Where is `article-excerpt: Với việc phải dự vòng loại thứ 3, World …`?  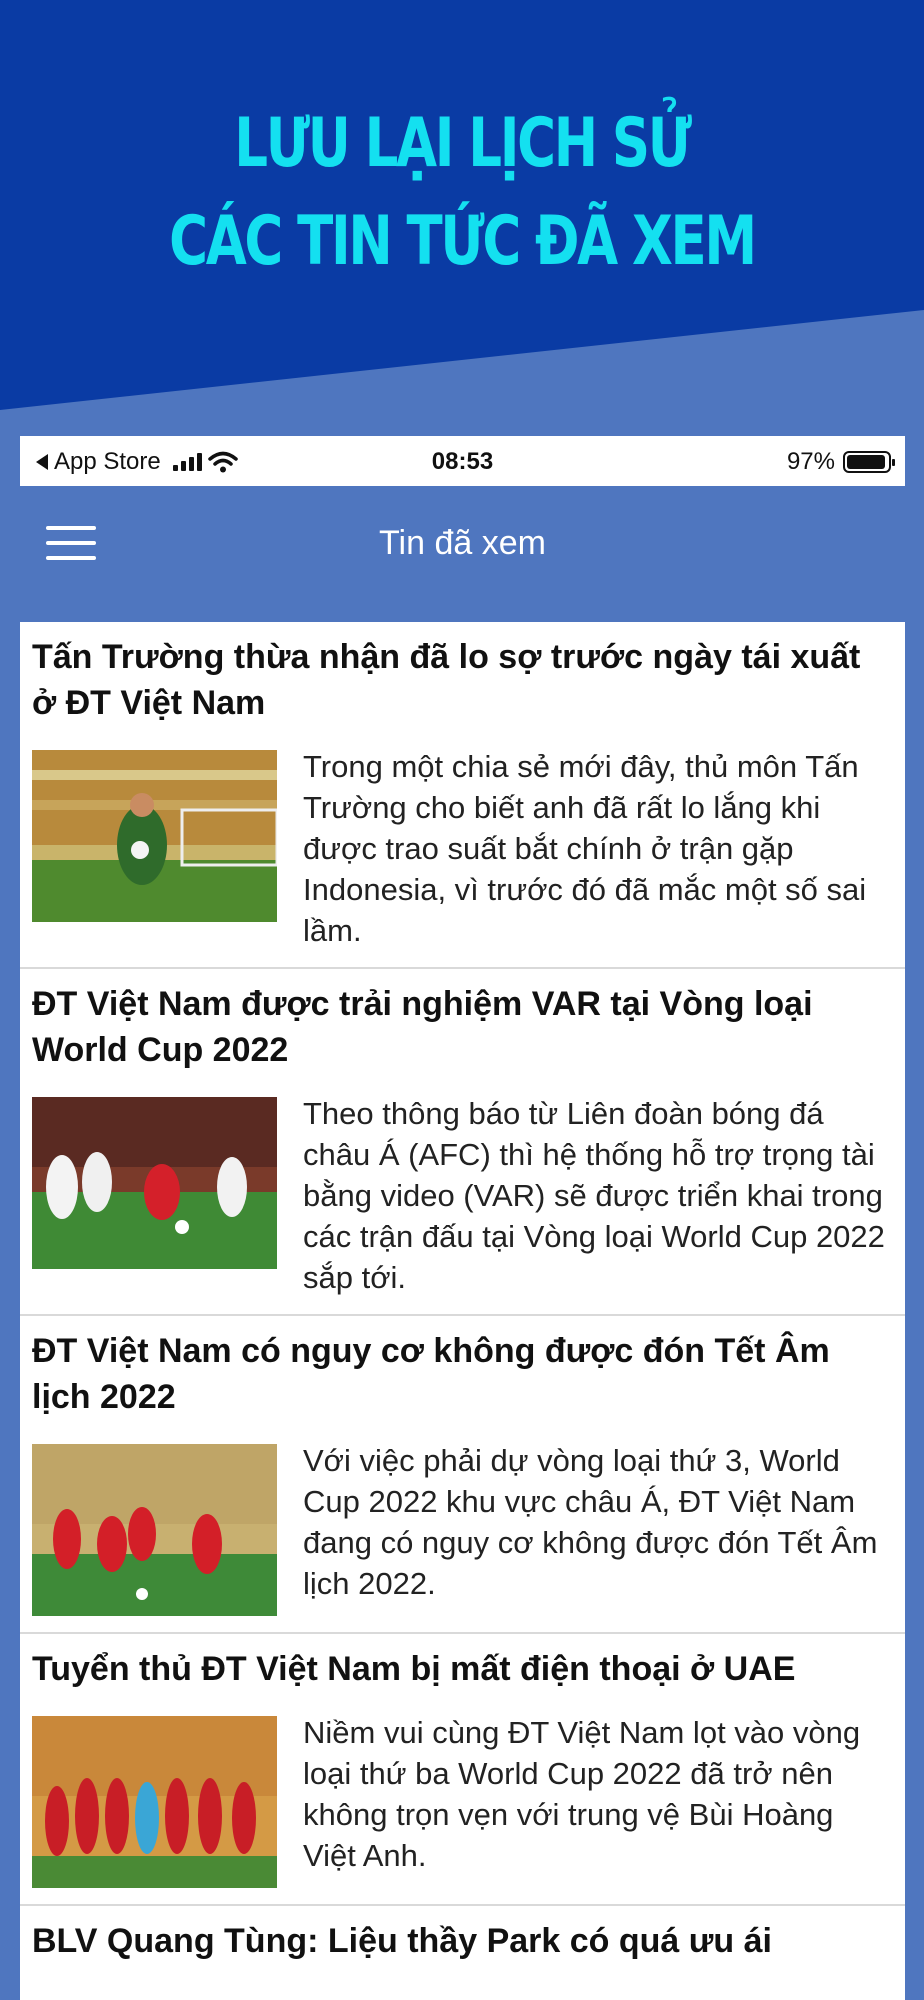
article-excerpt: Với việc phải dự vòng loại thứ 3, World … is located at coordinates (590, 1522).